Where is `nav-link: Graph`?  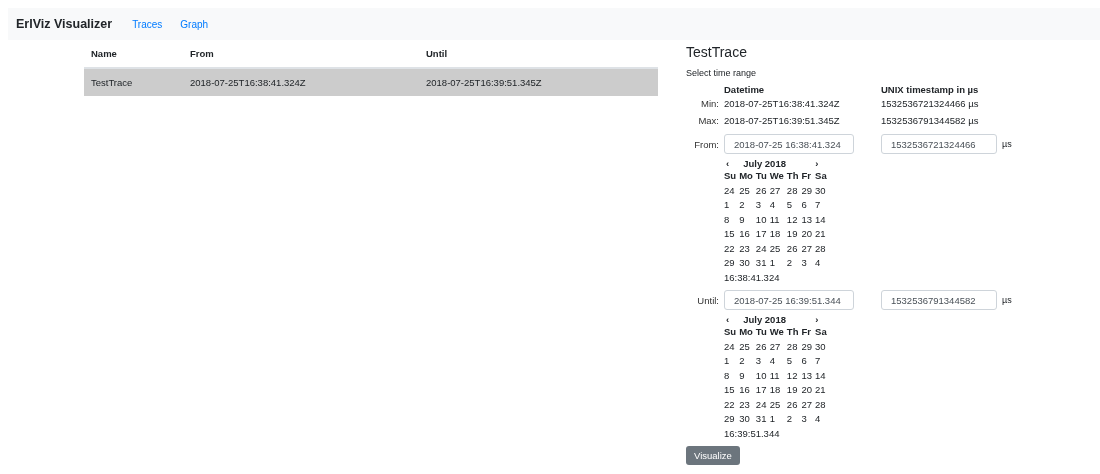
nav-link: Graph is located at coordinates (194, 24).